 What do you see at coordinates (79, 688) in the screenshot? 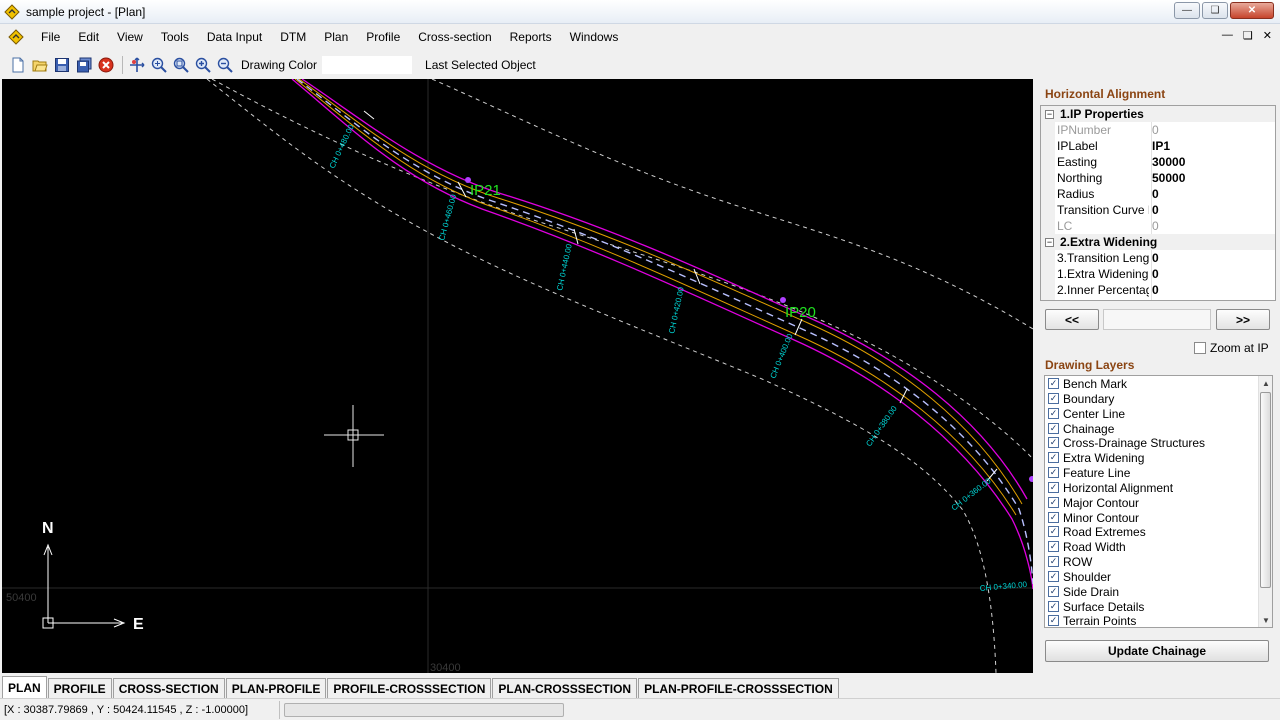
I see `tab-profile: PROFILE` at bounding box center [79, 688].